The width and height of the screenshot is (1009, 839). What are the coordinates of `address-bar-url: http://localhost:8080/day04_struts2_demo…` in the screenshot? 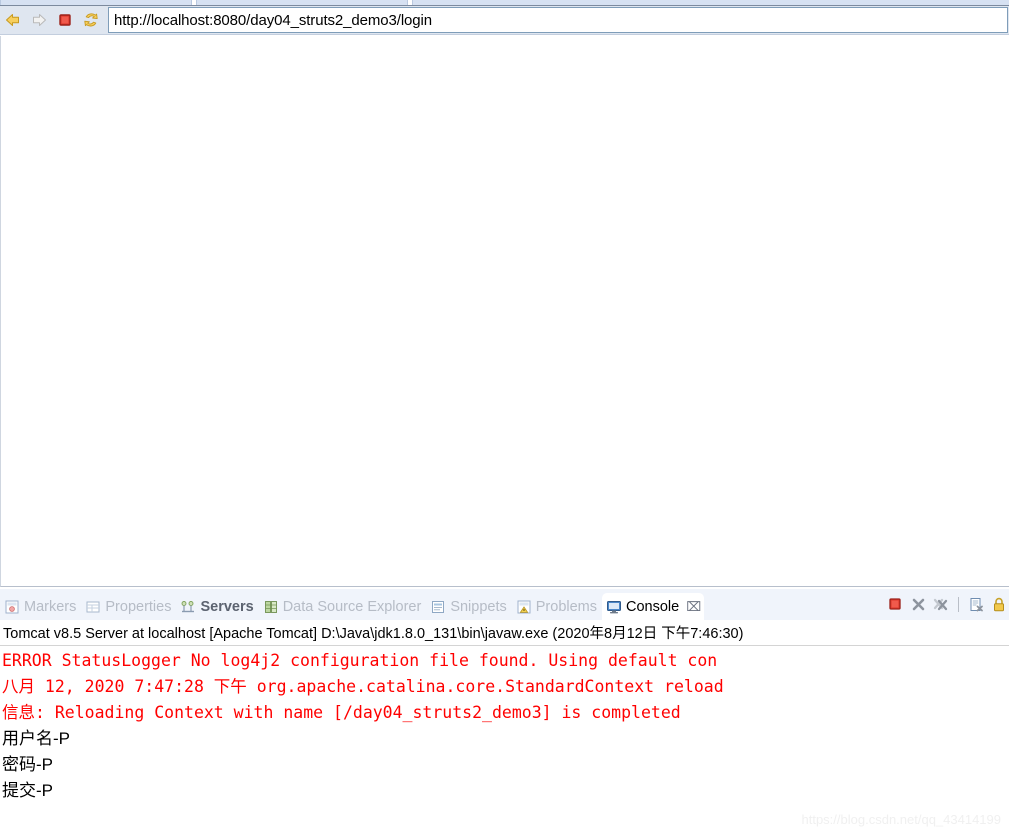 It's located at (273, 20).